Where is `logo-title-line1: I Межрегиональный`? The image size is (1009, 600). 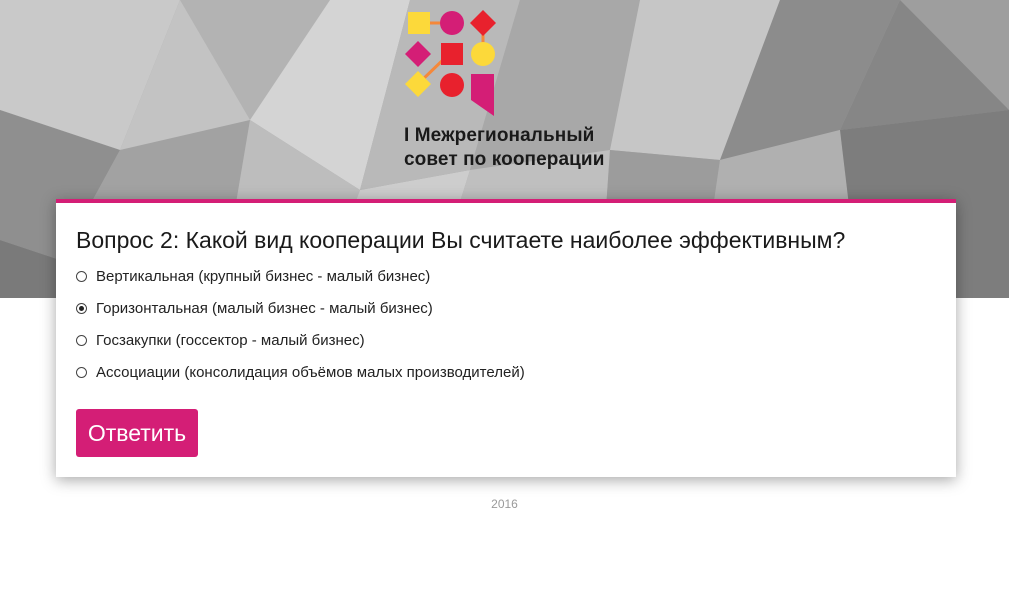 logo-title-line1: I Межрегиональный is located at coordinates (499, 135).